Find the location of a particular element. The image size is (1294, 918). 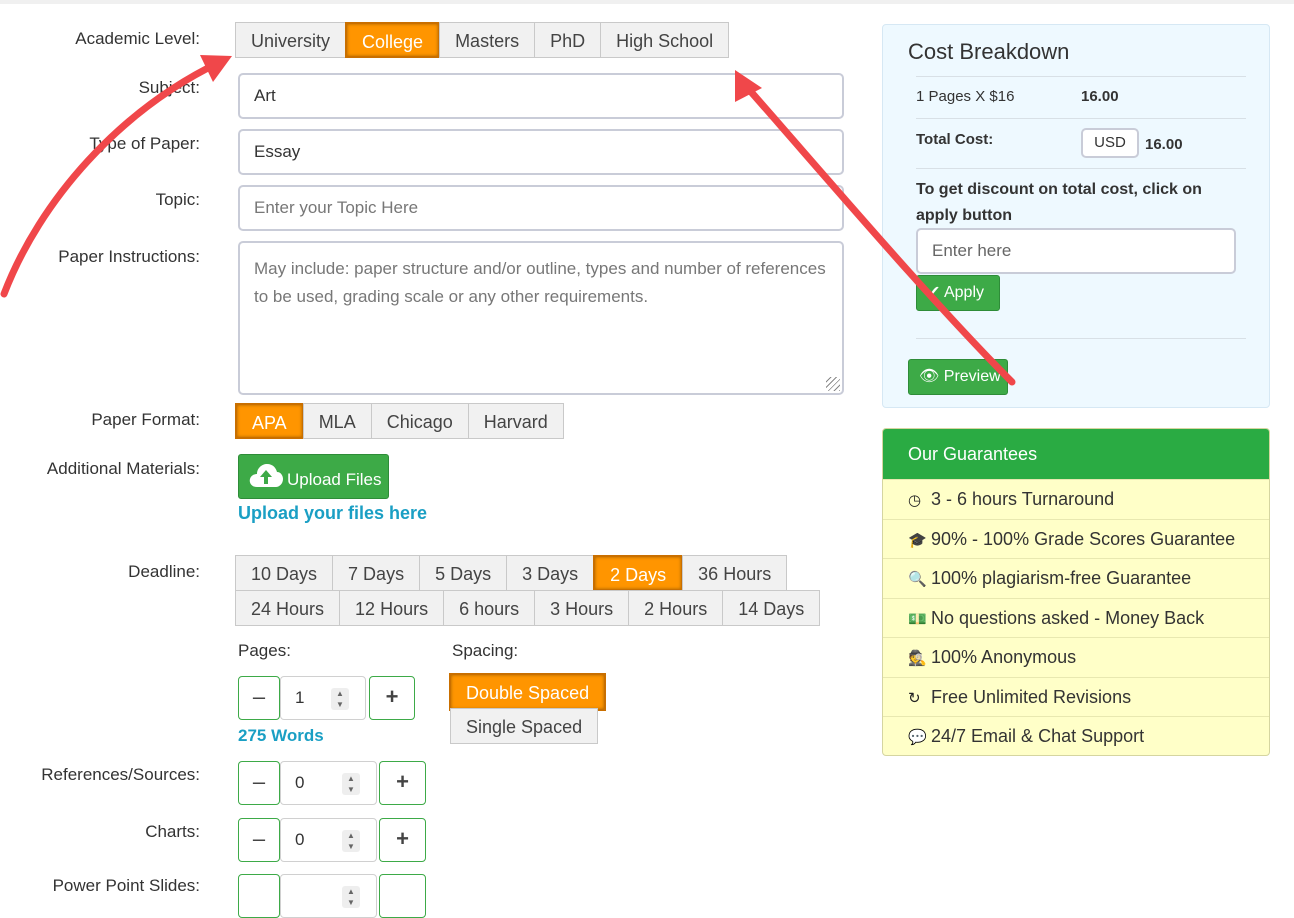

paper-format-label: Paper Format: is located at coordinates (145, 419).